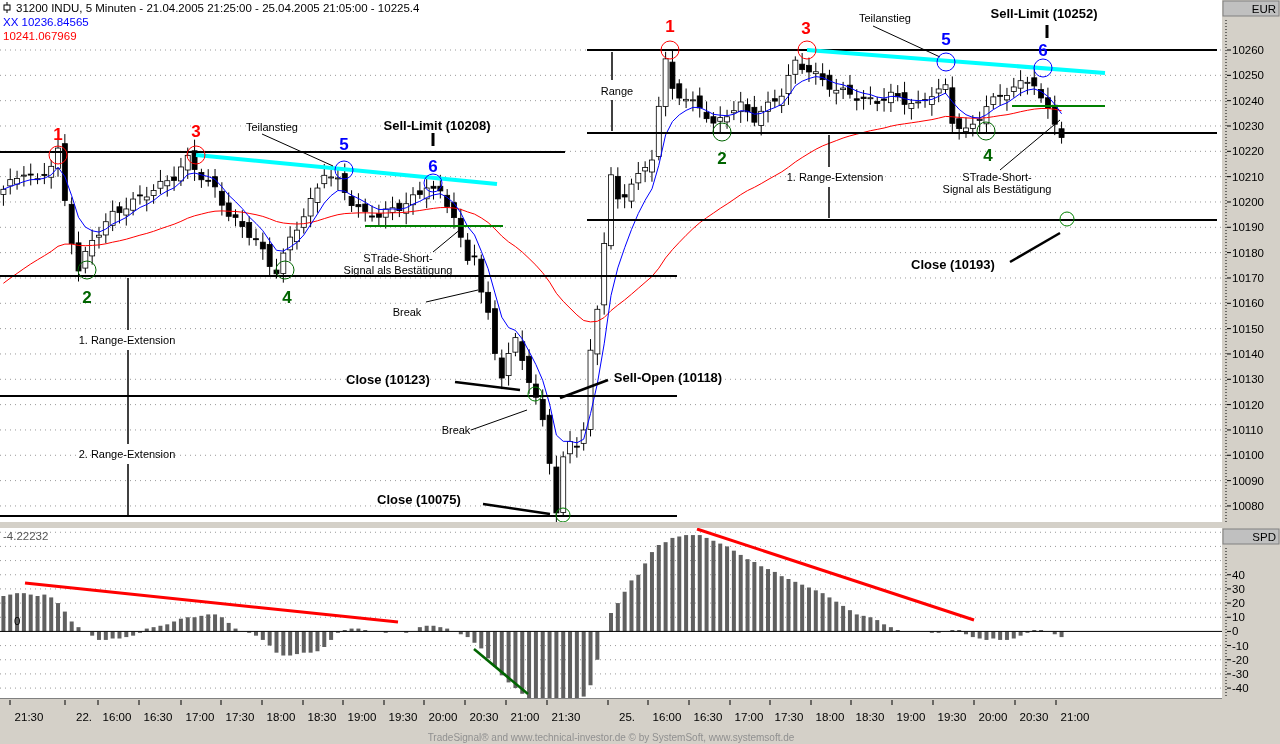 The image size is (1280, 744). Describe the element at coordinates (1240, 688) in the screenshot. I see `indicator-tick-label: -40` at that location.